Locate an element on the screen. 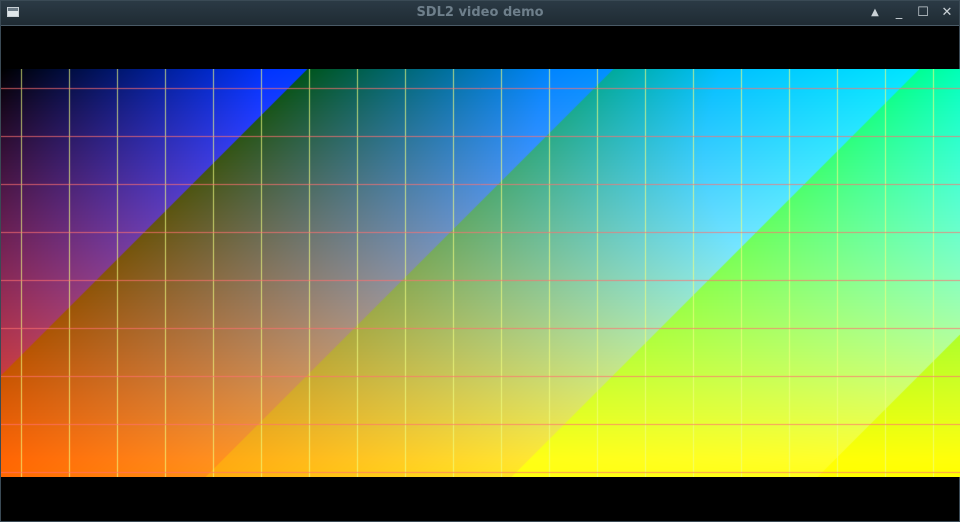 The image size is (960, 522). close-icon: ✕ is located at coordinates (947, 13).